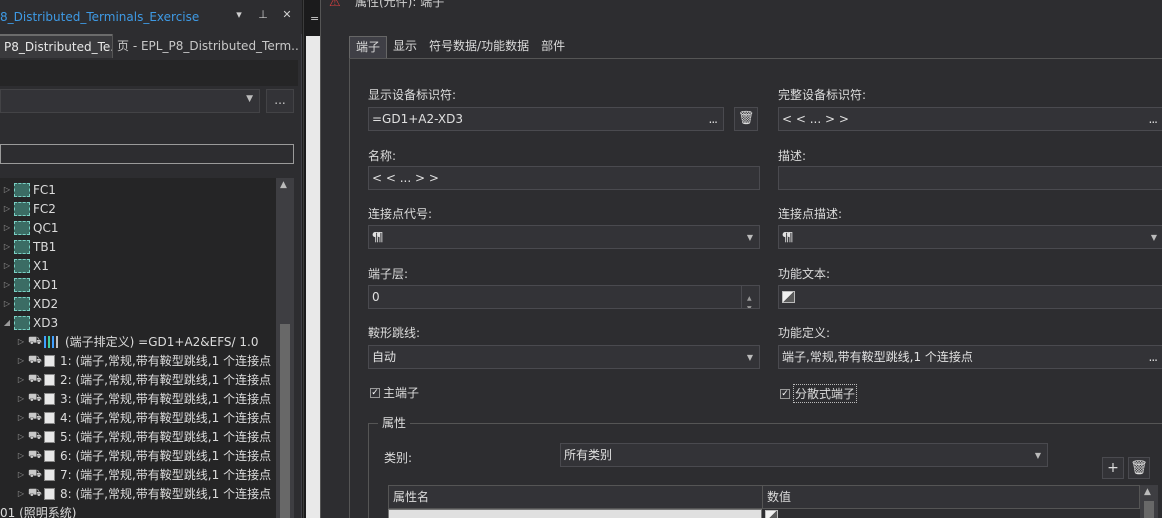 Image resolution: width=1162 pixels, height=518 pixels. I want to click on tree-item: ▷ ⛟ 6: (端子,常规,带有鞍型跳线,1 个连接点, so click(138, 455).